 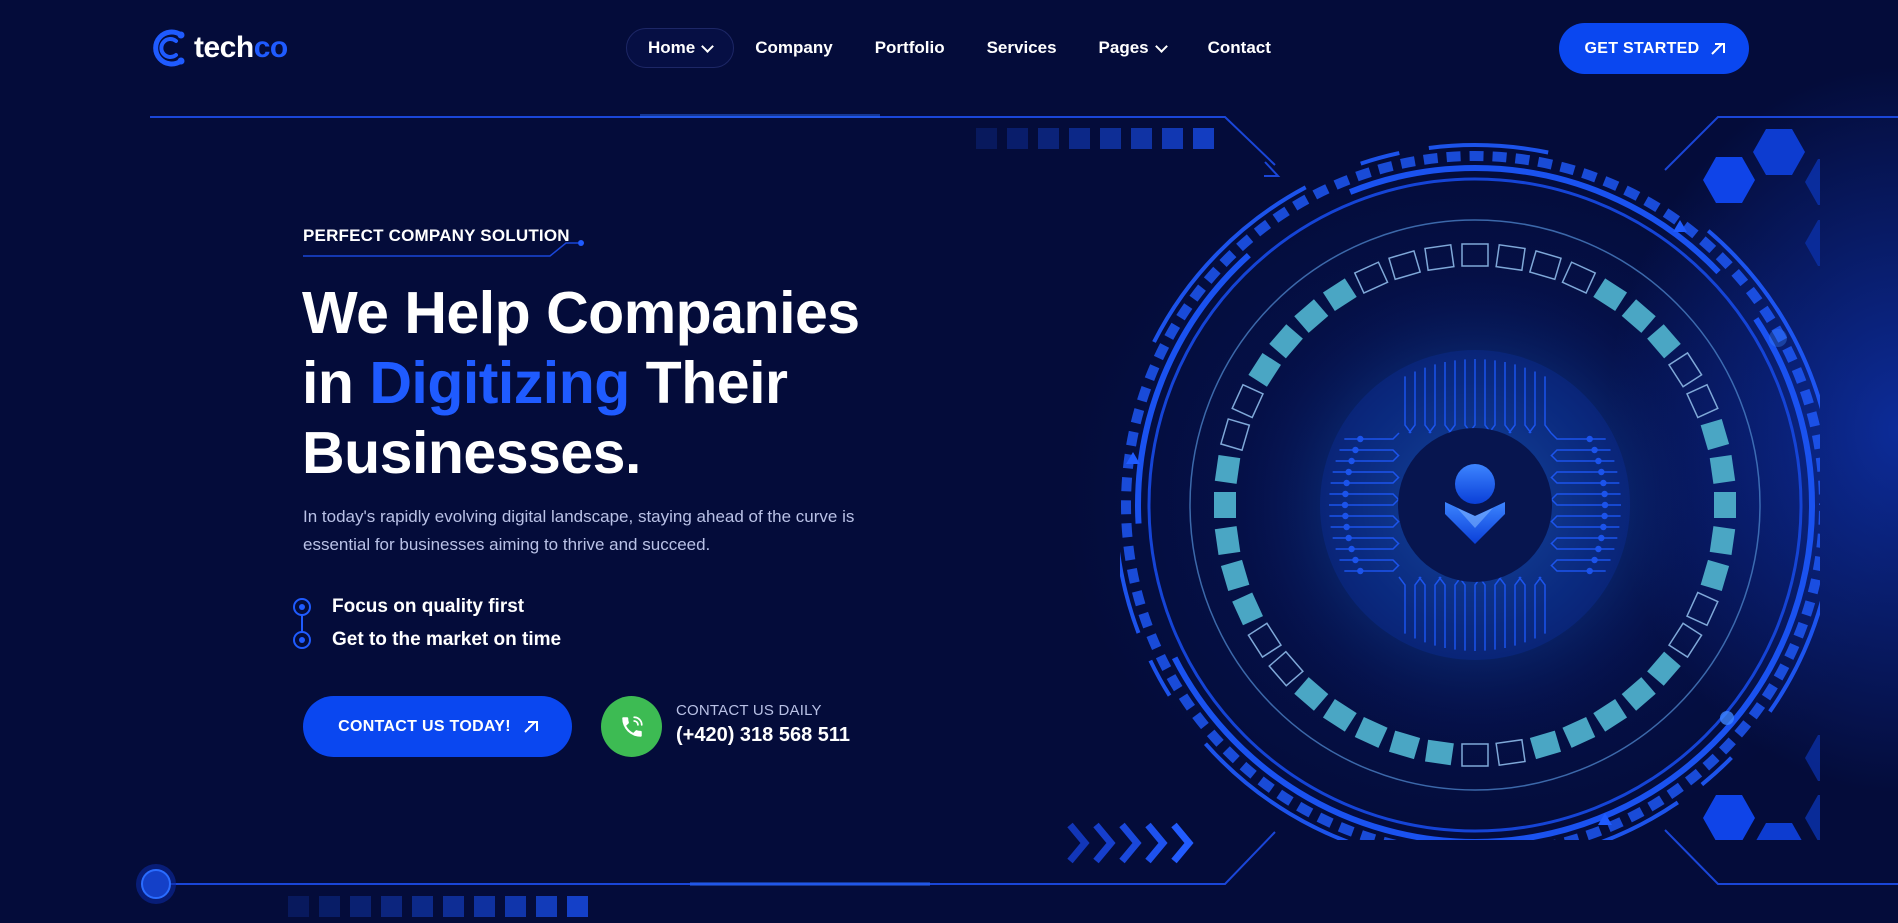 What do you see at coordinates (1761, 197) in the screenshot?
I see `hexagon-cluster-top` at bounding box center [1761, 197].